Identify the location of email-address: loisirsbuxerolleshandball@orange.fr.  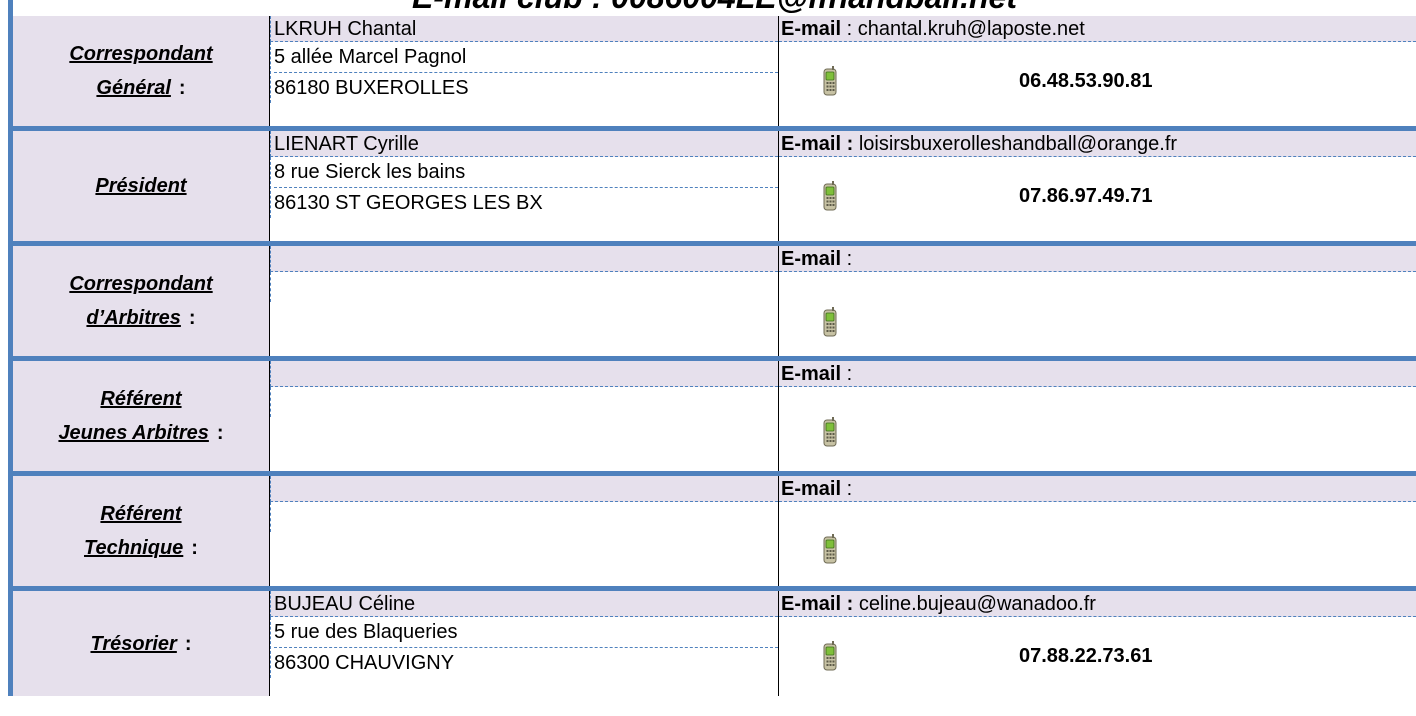
(1018, 144).